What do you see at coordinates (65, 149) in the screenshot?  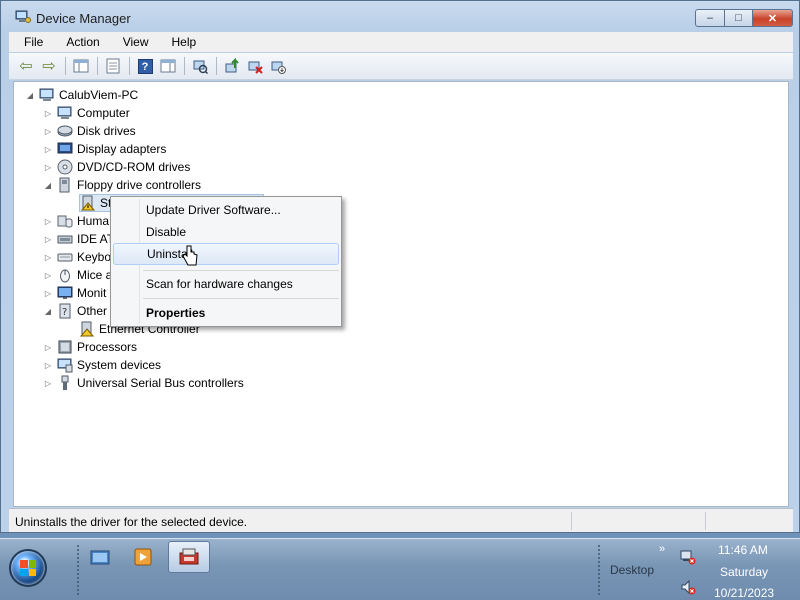 I see `display-adapter-icon` at bounding box center [65, 149].